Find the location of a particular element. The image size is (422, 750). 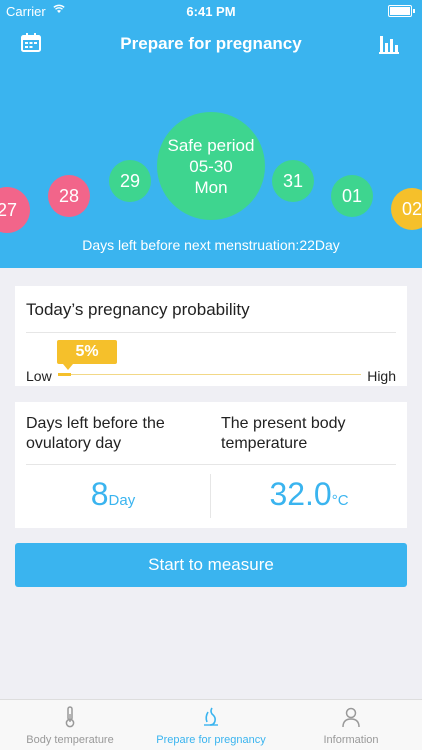

temperature-title: The present body temperature is located at coordinates (283, 433).